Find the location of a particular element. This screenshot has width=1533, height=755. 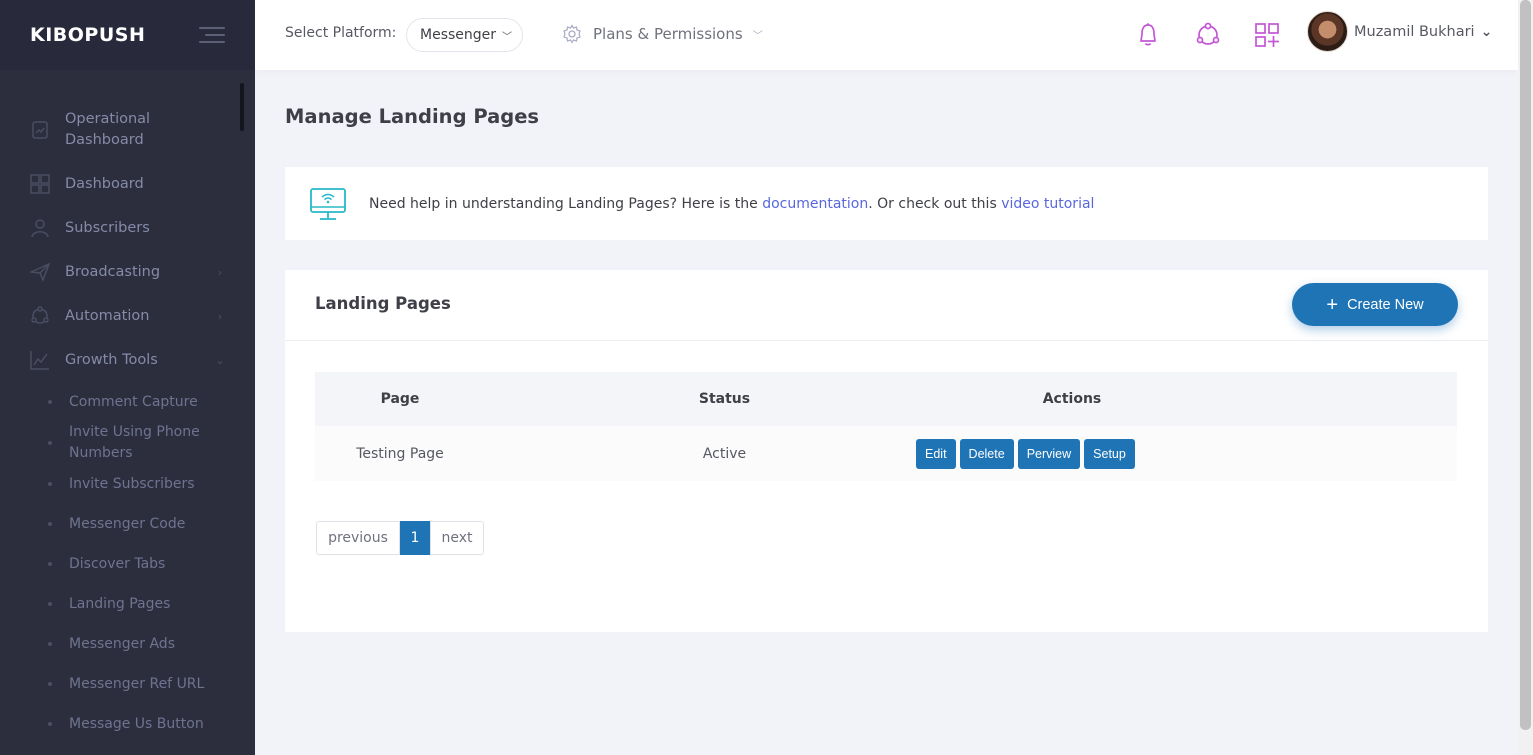

pagination-next: next is located at coordinates (457, 538).